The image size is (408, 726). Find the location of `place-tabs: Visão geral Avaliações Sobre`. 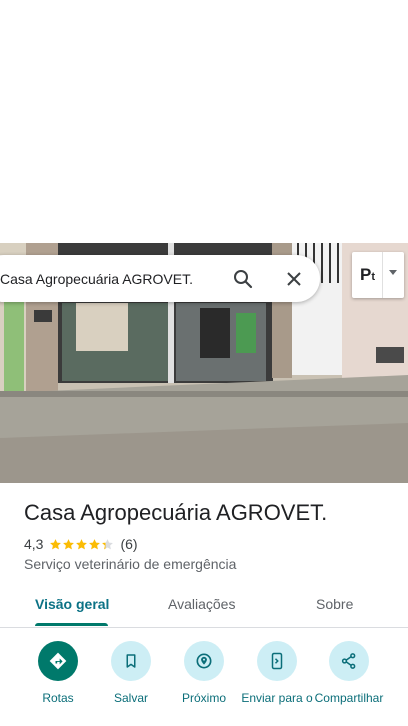

place-tabs: Visão geral Avaliações Sobre is located at coordinates (204, 606).